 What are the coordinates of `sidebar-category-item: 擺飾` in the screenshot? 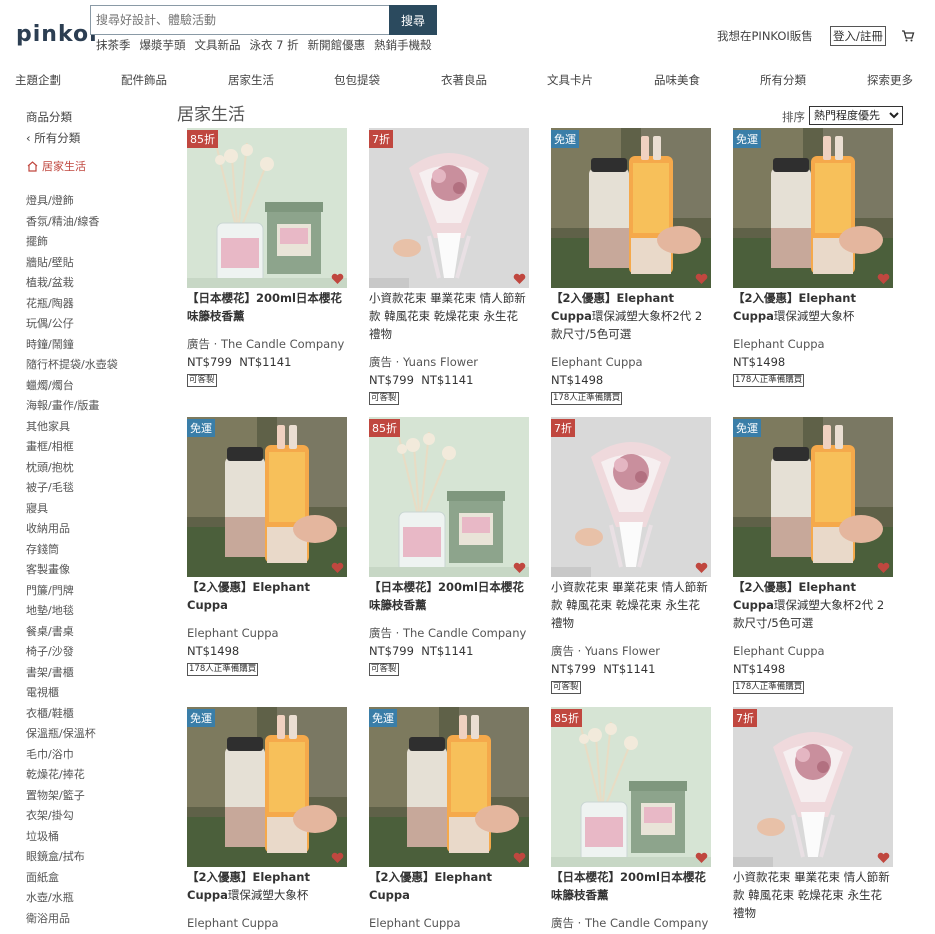 It's located at (72, 243).